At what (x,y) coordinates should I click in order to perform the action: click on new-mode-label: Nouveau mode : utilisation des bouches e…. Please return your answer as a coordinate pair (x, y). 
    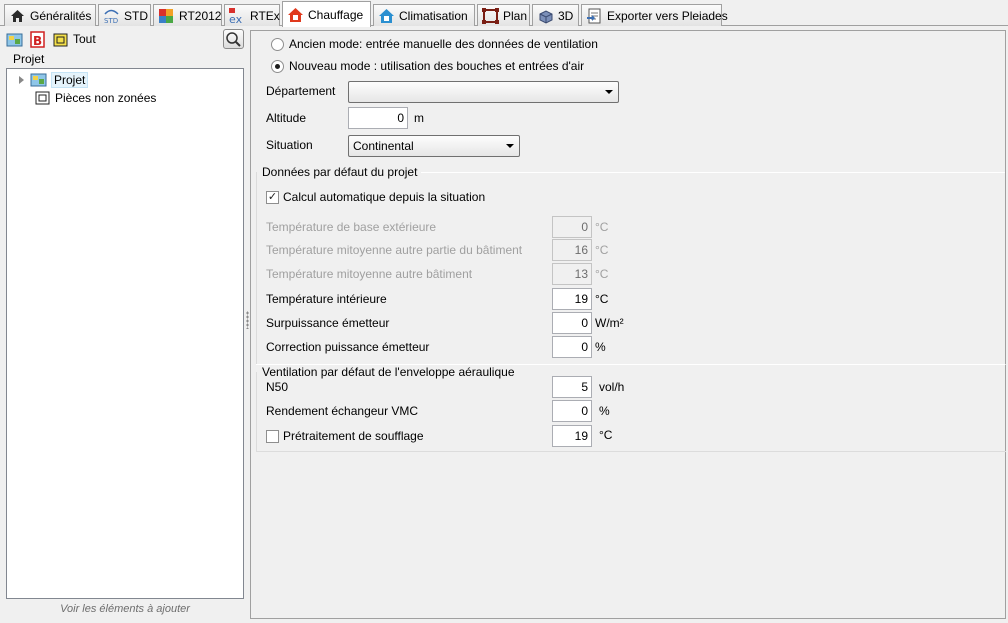
    Looking at the image, I should click on (436, 66).